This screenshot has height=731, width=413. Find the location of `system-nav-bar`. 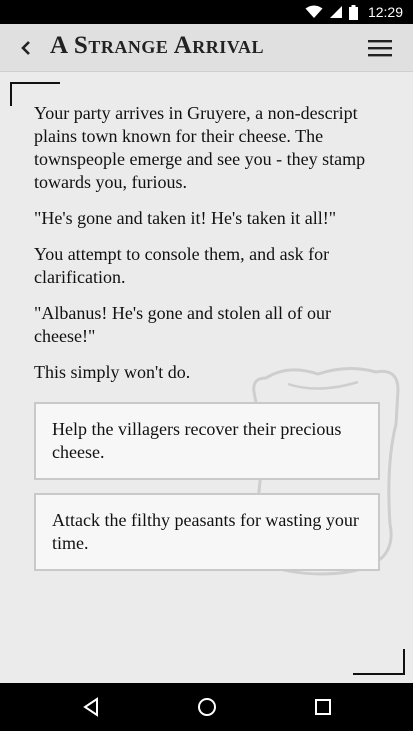

system-nav-bar is located at coordinates (206, 707).